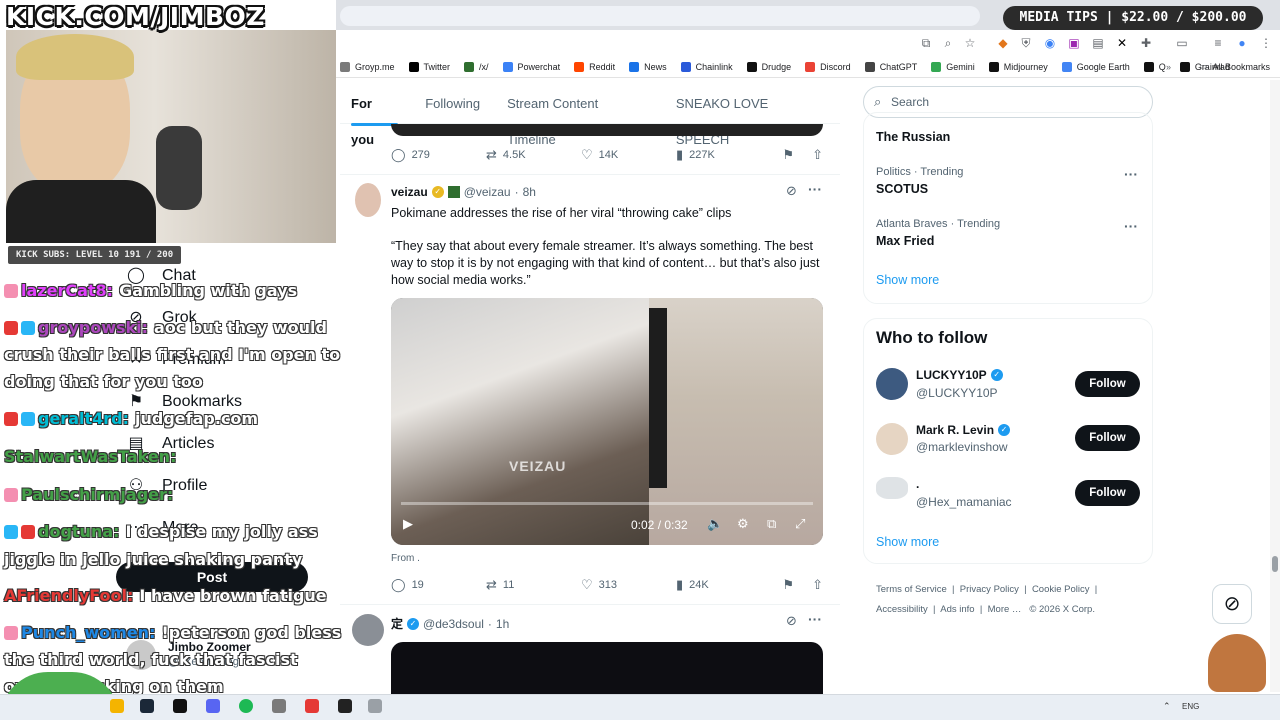 The height and width of the screenshot is (720, 1280). Describe the element at coordinates (180, 706) in the screenshot. I see `terminal-icon` at that location.